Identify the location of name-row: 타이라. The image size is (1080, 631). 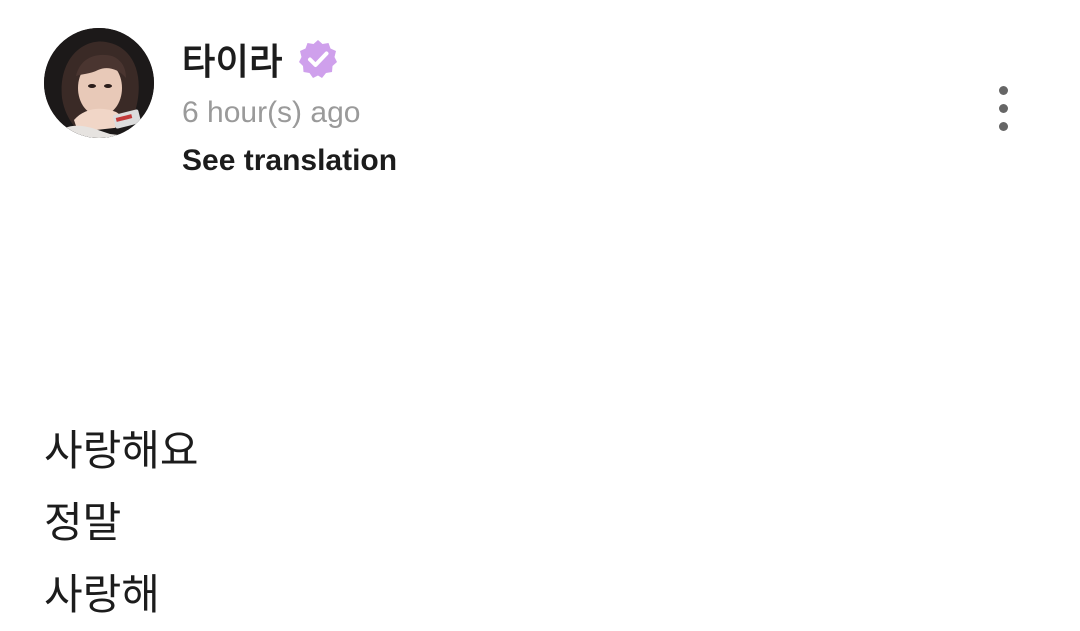
(289, 59).